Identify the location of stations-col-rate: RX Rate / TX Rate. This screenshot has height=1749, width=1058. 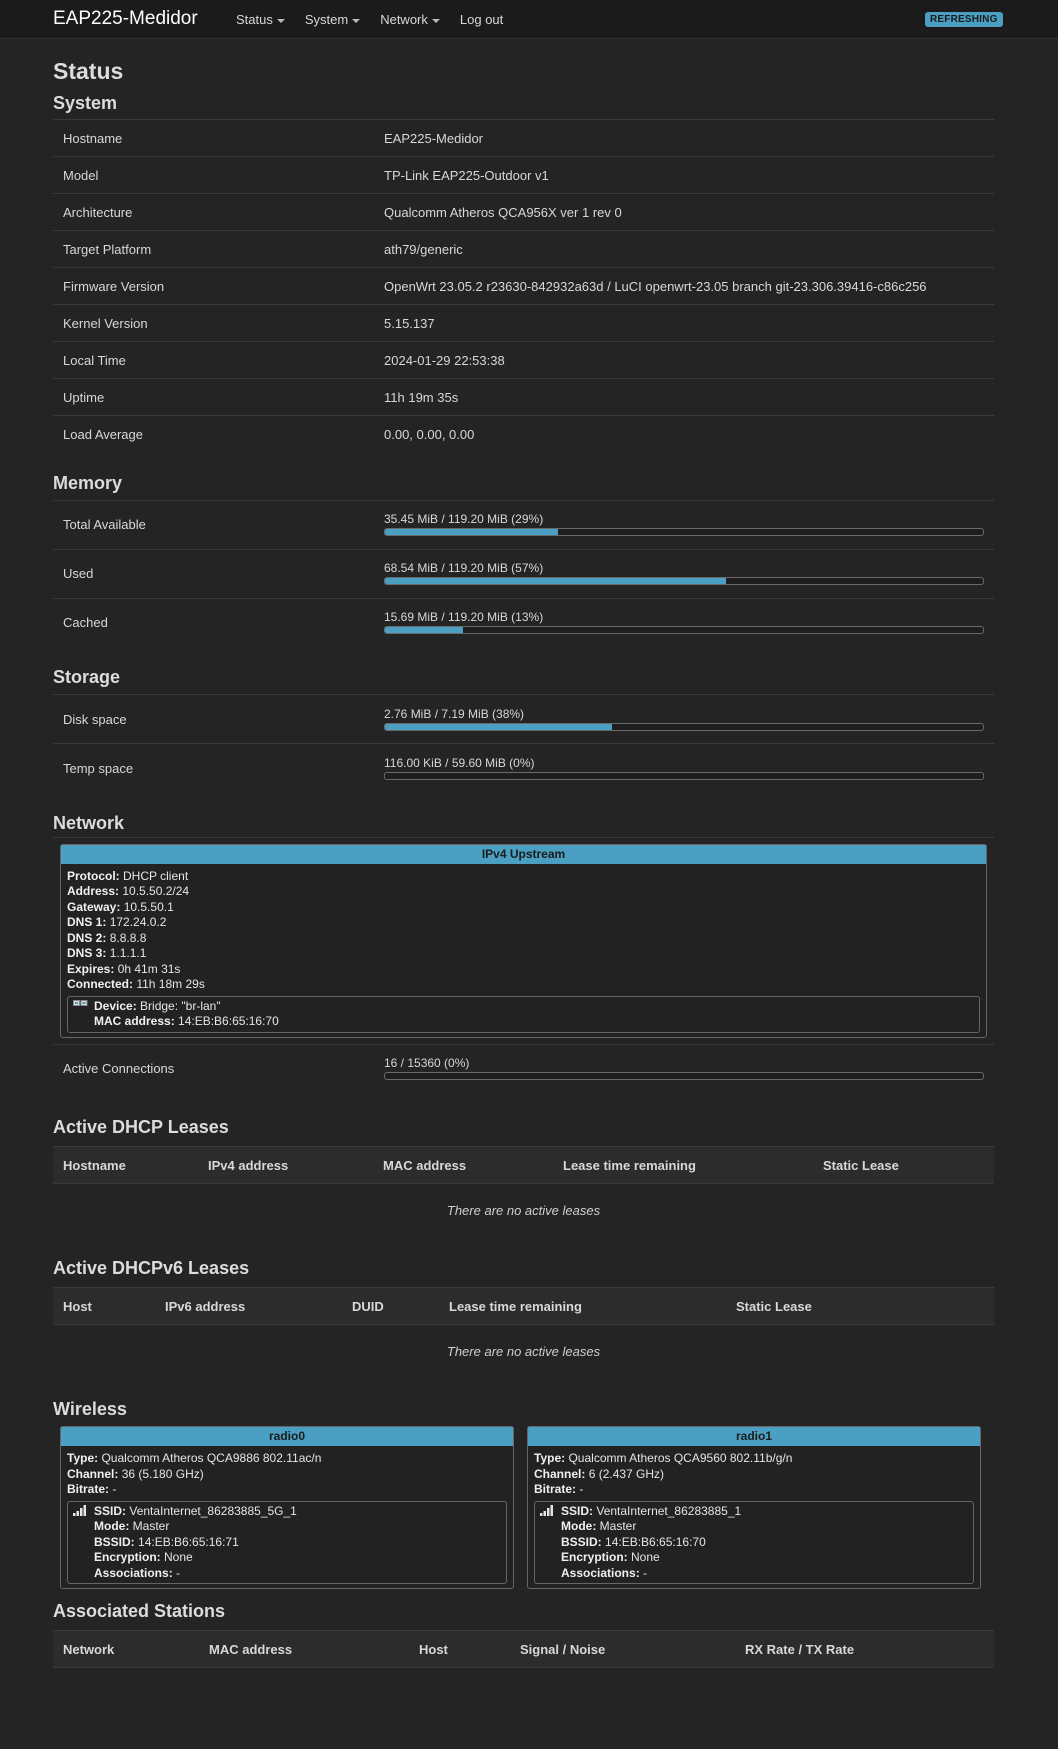
(864, 1649).